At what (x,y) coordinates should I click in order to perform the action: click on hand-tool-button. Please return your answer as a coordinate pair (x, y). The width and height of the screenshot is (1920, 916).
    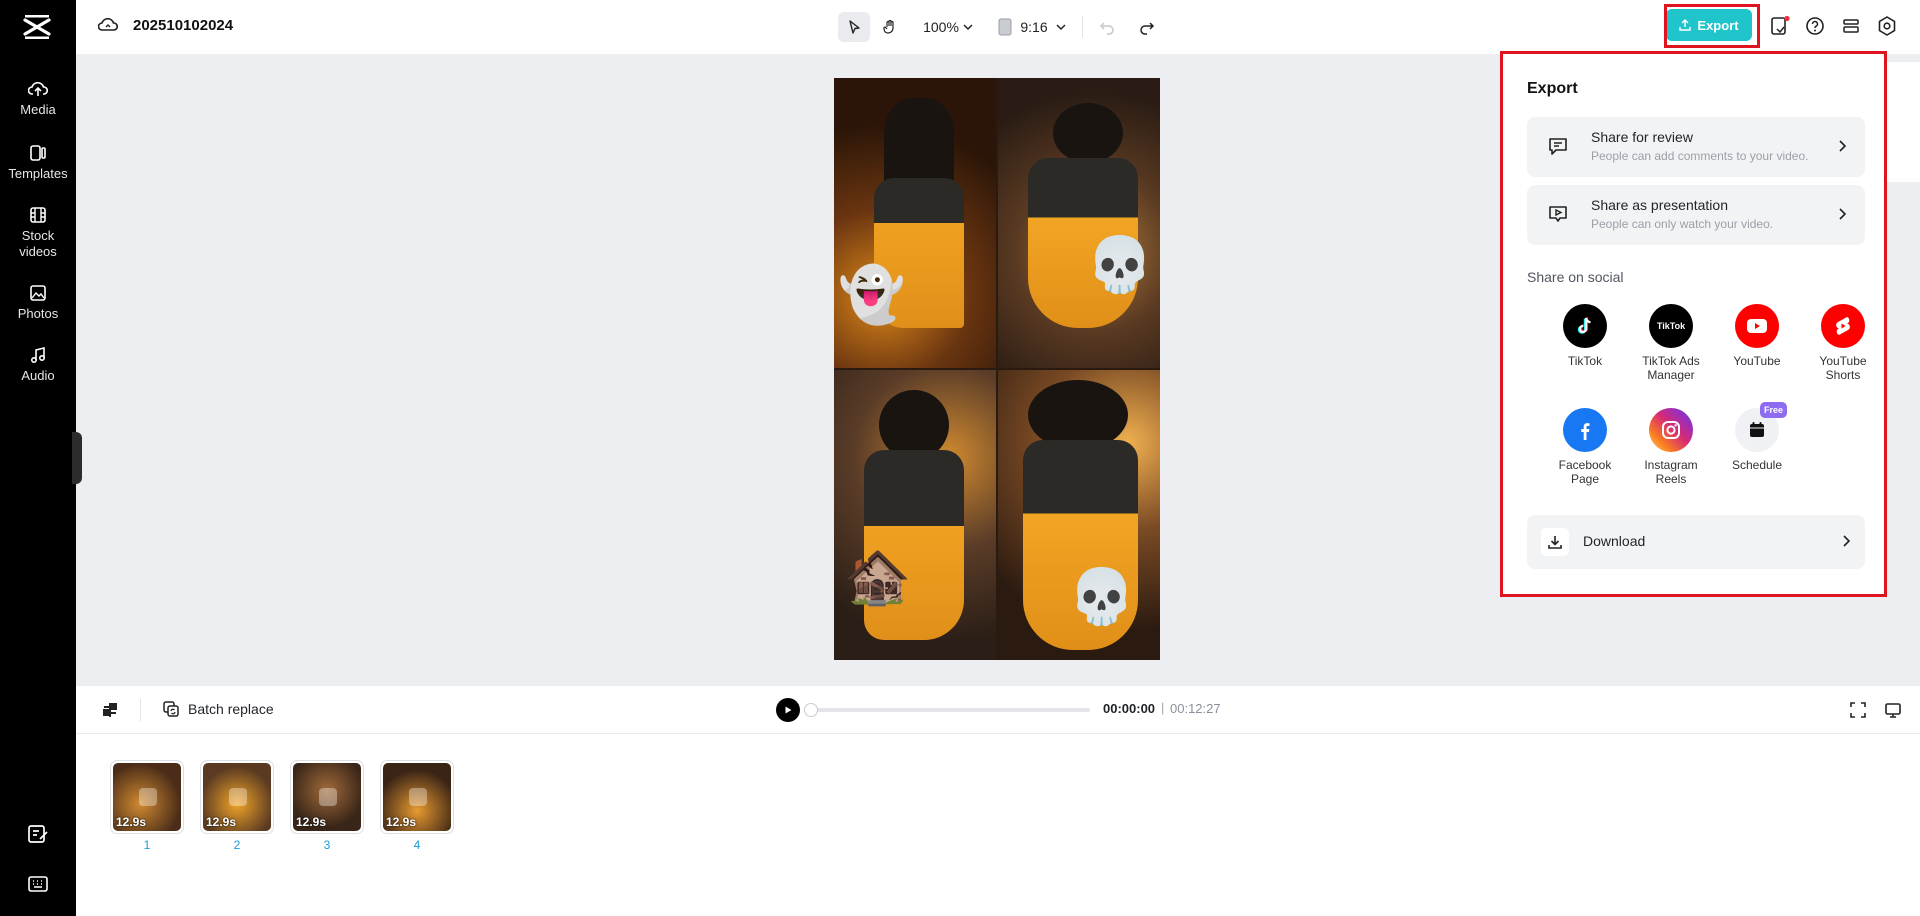
    Looking at the image, I should click on (890, 27).